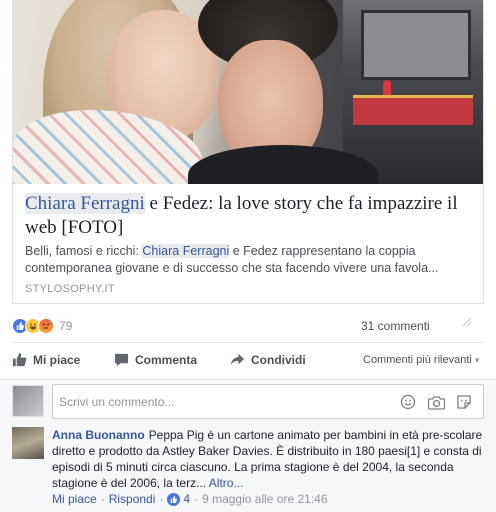 The image size is (496, 512). I want to click on comment-timestamp: 9 maggio alle ore 21:46, so click(264, 499).